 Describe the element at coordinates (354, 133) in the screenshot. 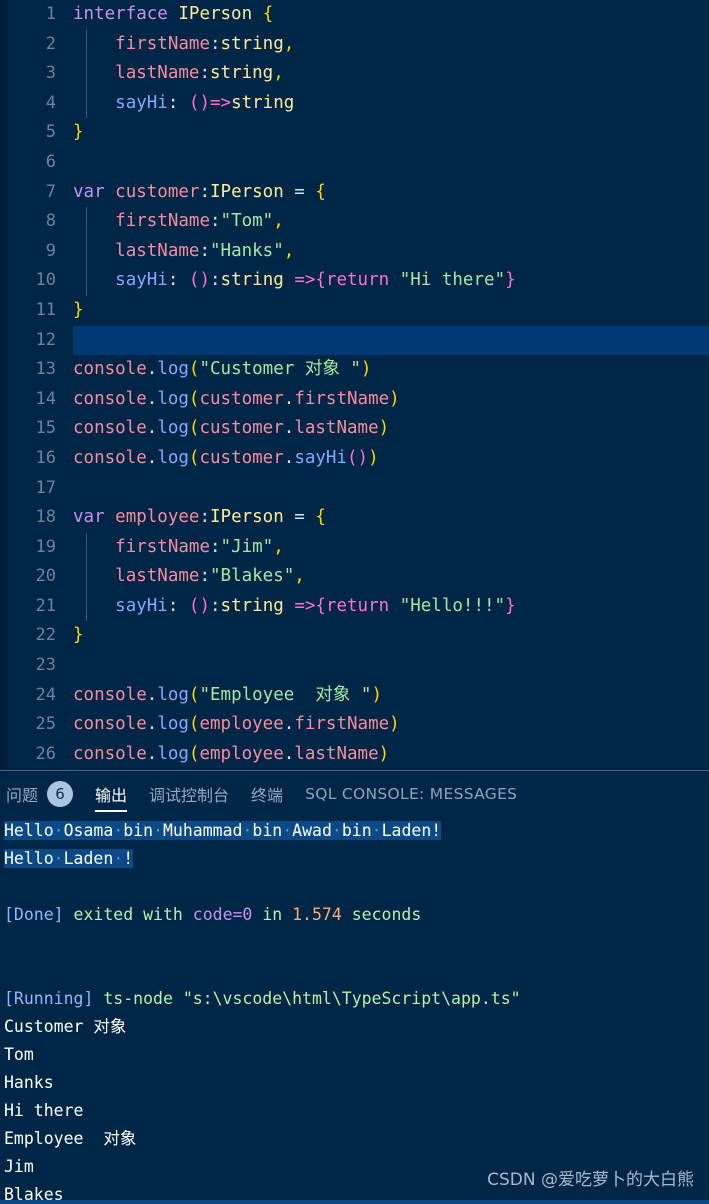

I see `code-line: 5 }` at that location.